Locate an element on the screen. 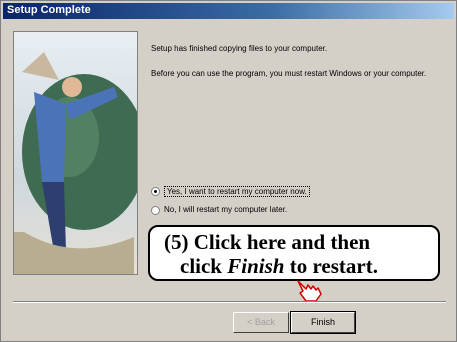  restart-now-label: Yes, I want to restart my computer now. is located at coordinates (237, 191).